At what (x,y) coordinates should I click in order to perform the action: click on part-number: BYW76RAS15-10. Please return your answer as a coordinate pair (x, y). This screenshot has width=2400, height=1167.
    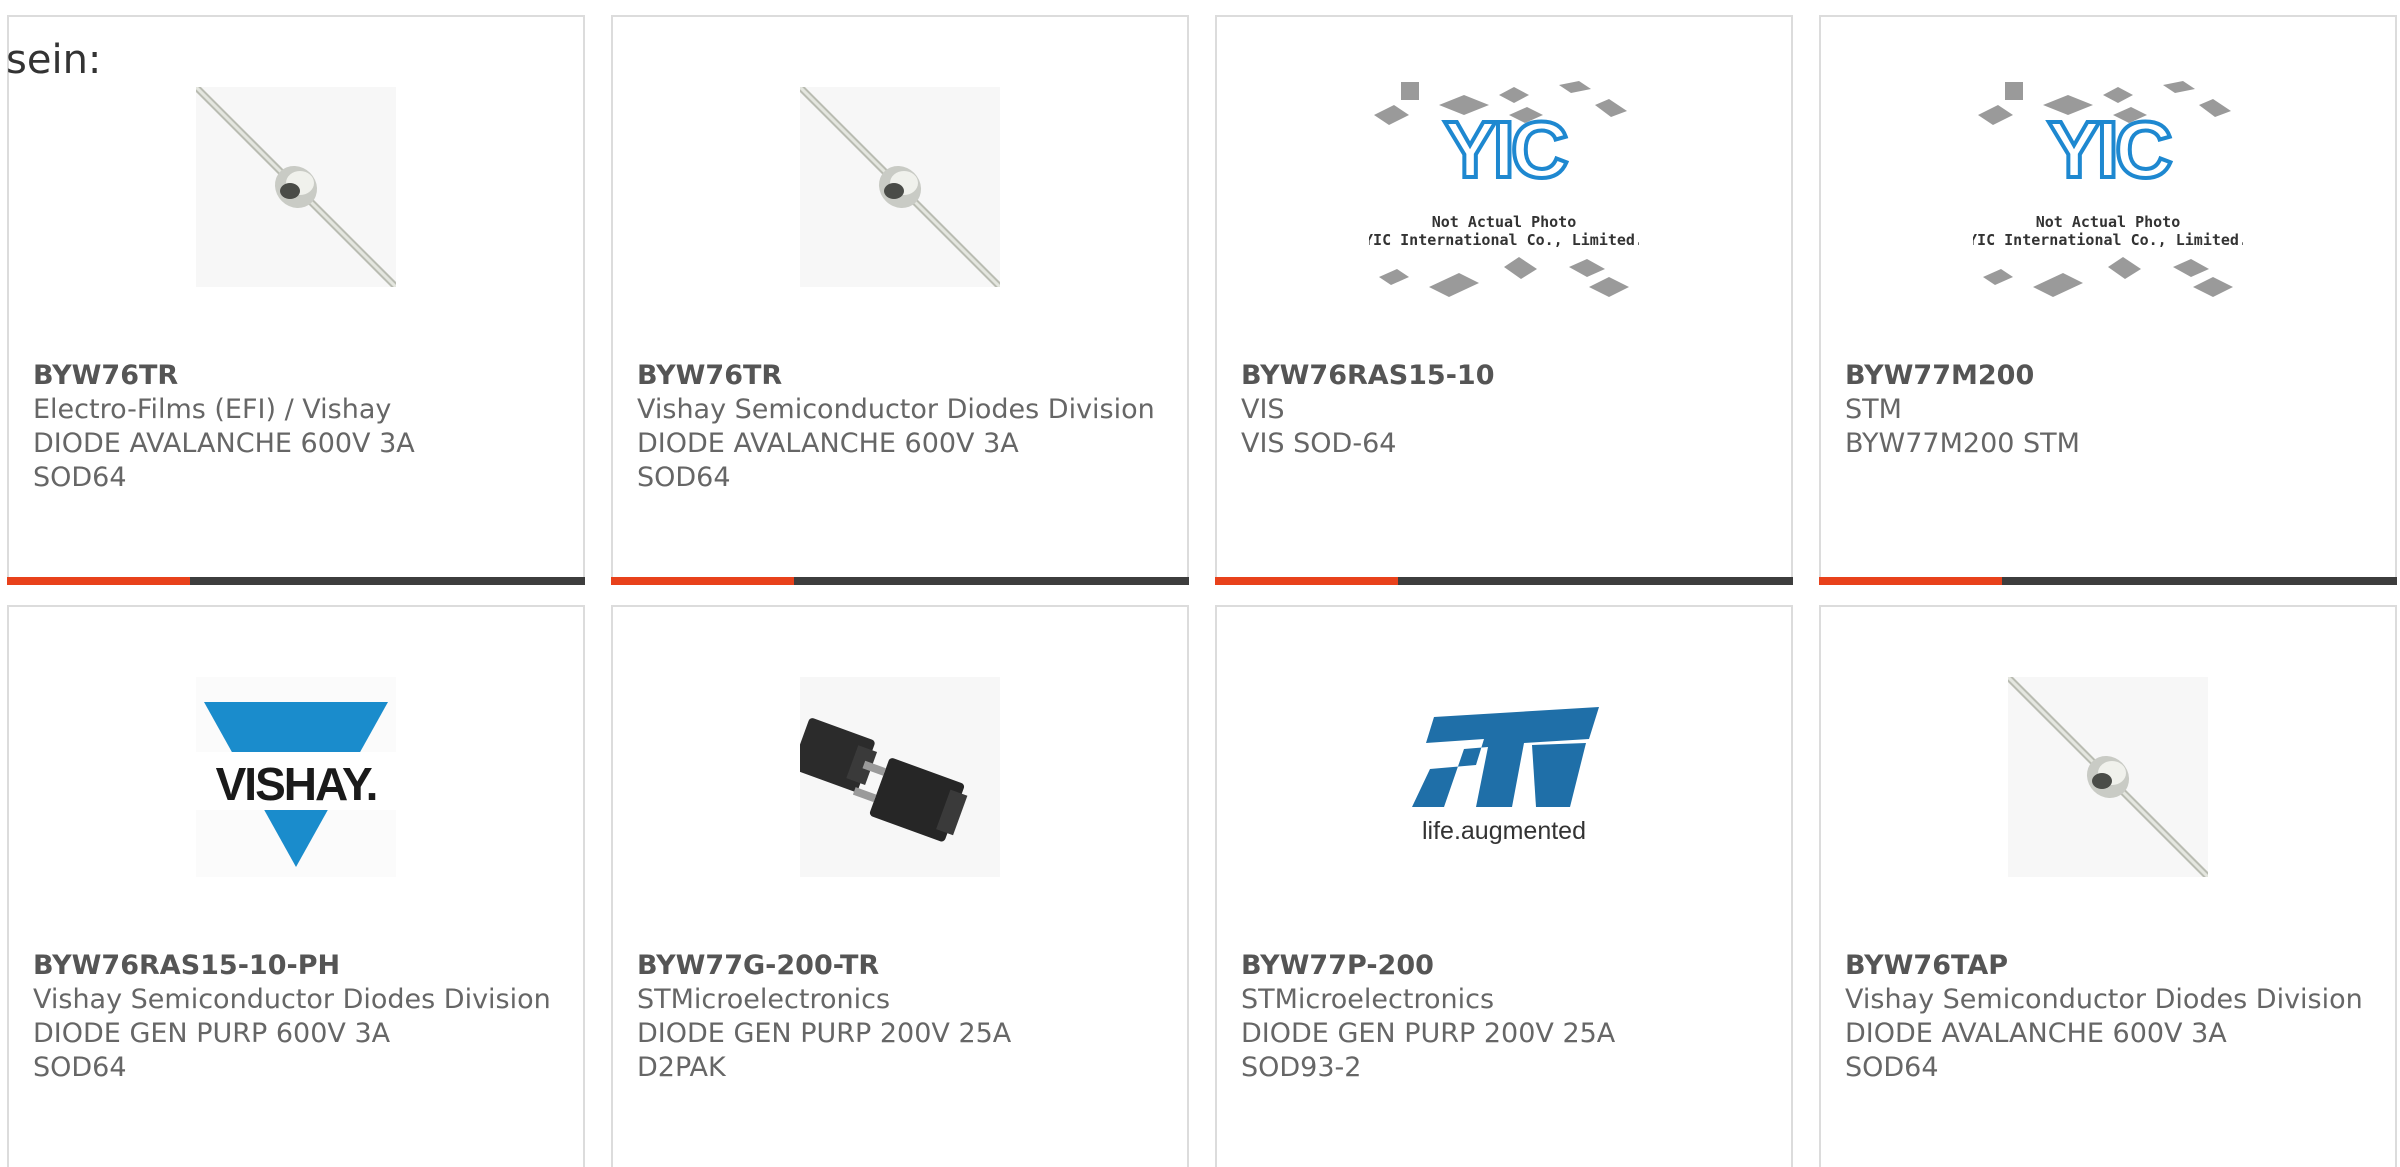
    Looking at the image, I should click on (1501, 376).